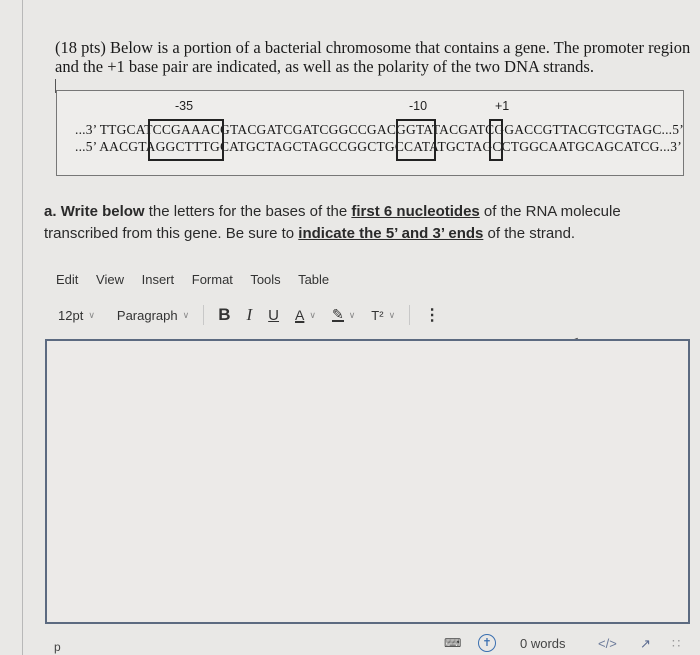 The image size is (700, 655). What do you see at coordinates (305, 315) in the screenshot?
I see `text-color-button: A ∨` at bounding box center [305, 315].